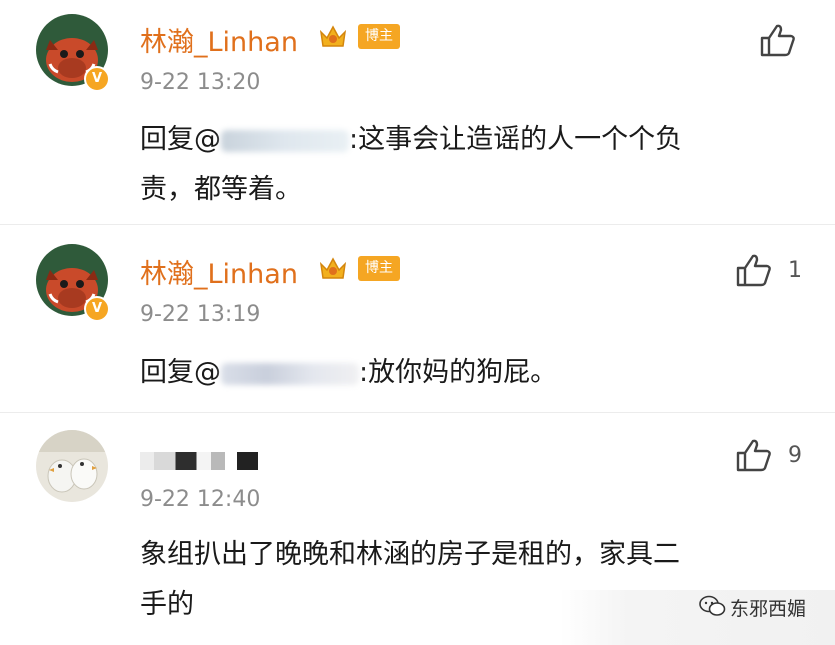 This screenshot has height=645, width=835. Describe the element at coordinates (795, 455) in the screenshot. I see `like-count: 9` at that location.